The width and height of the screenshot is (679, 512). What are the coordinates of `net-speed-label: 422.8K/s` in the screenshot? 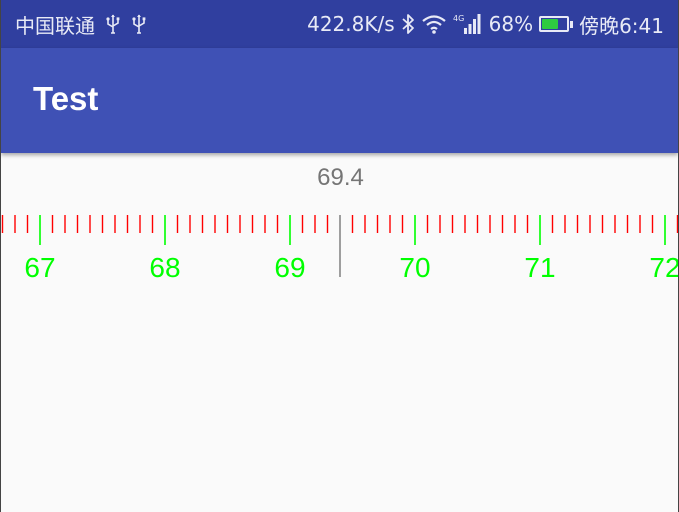 It's located at (351, 24).